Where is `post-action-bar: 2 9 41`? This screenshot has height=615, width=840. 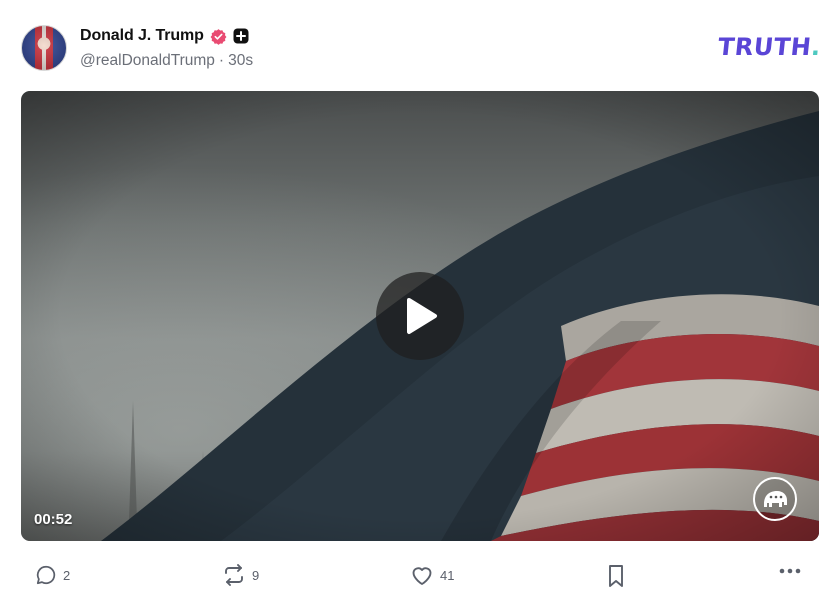
post-action-bar: 2 9 41 is located at coordinates (421, 576).